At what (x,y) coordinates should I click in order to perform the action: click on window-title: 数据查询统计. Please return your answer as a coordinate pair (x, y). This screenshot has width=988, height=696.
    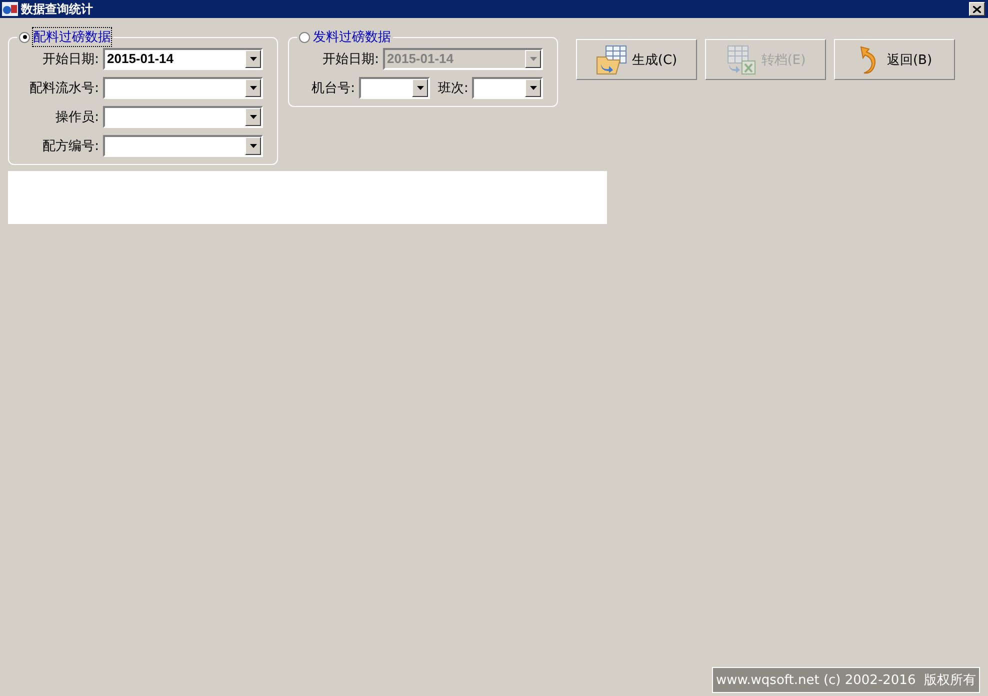
    Looking at the image, I should click on (57, 9).